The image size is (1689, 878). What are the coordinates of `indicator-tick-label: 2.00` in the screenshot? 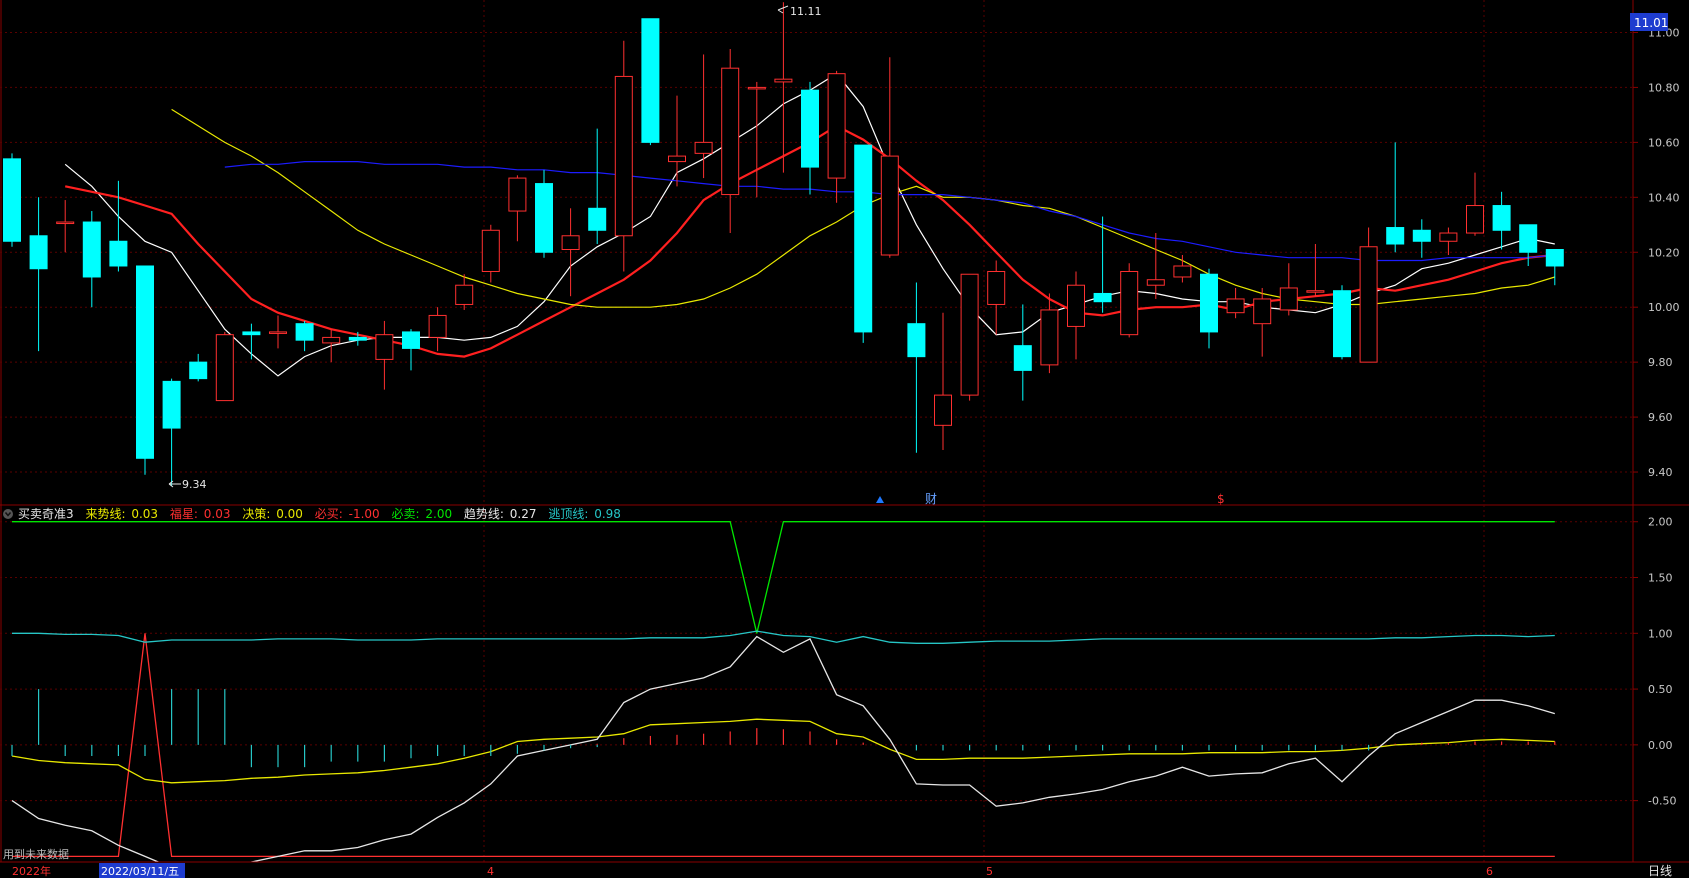 It's located at (1660, 522).